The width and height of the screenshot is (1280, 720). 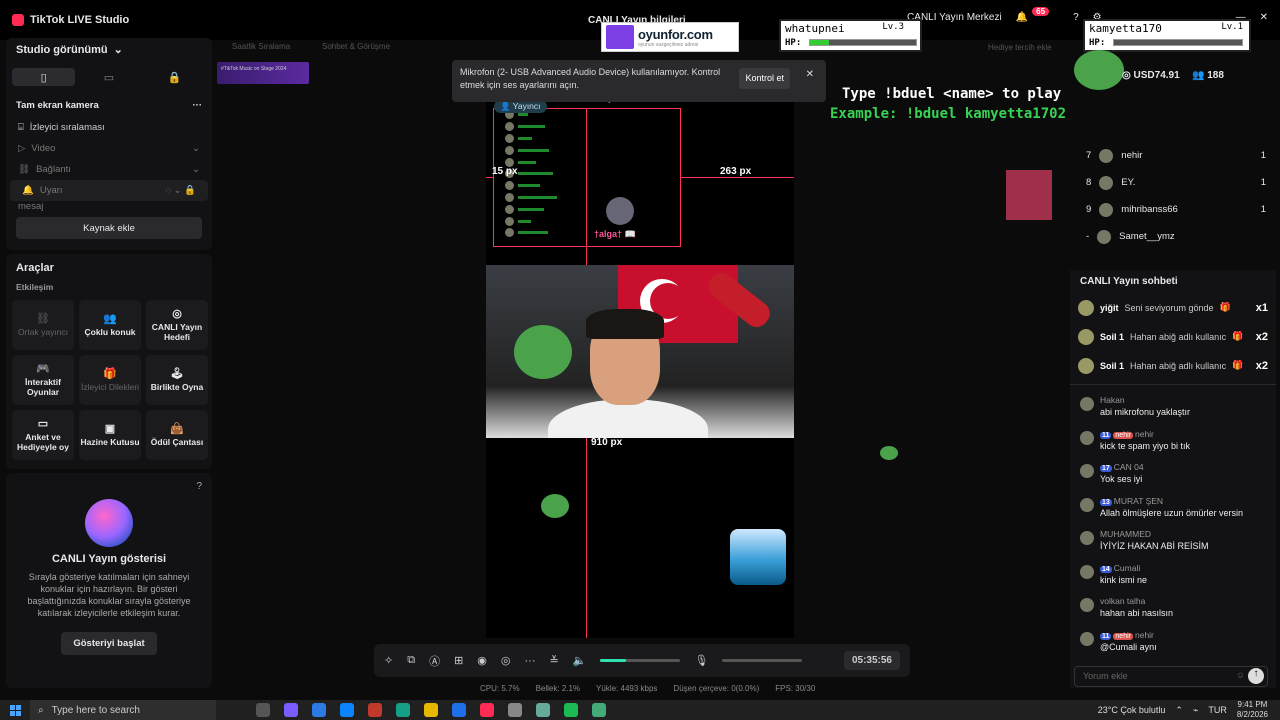 I want to click on send-icon: ↑, so click(x=1256, y=676).